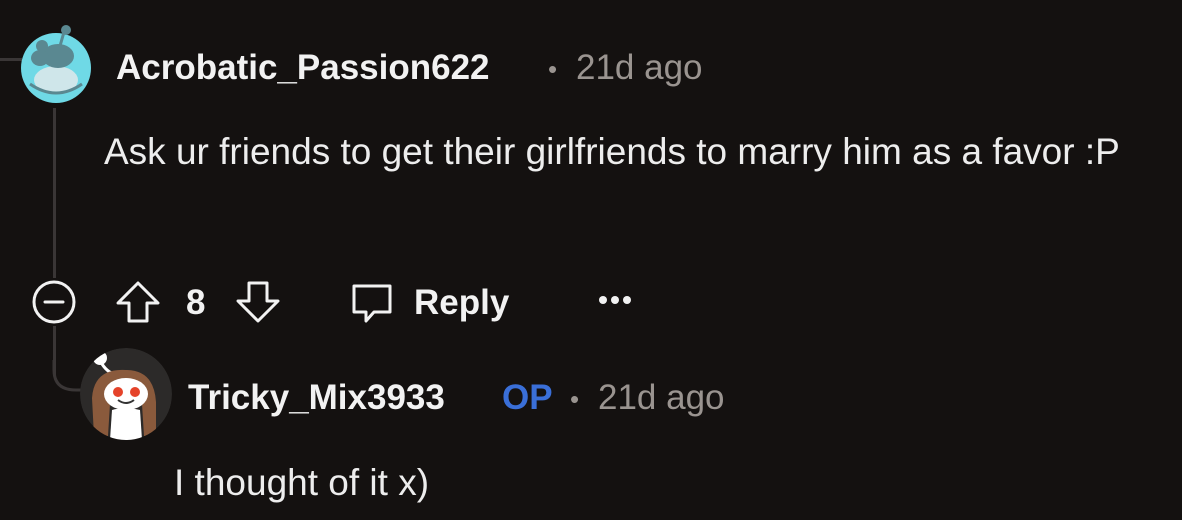 This screenshot has width=1182, height=520. I want to click on speech-bubble-icon, so click(372, 303).